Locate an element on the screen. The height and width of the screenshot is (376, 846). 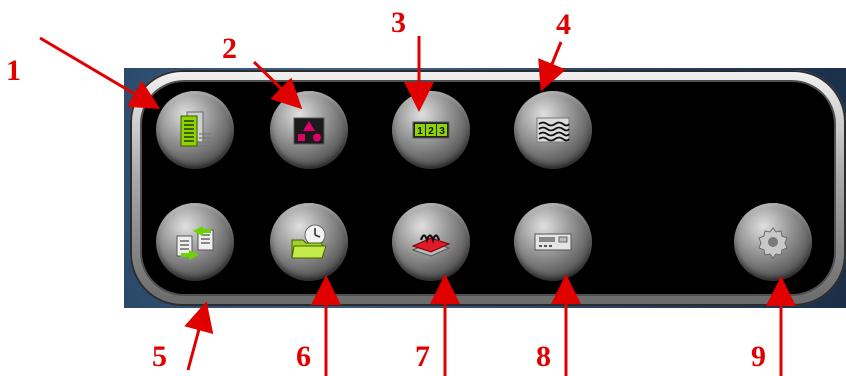
callout-label-2: 2 is located at coordinates (229, 48).